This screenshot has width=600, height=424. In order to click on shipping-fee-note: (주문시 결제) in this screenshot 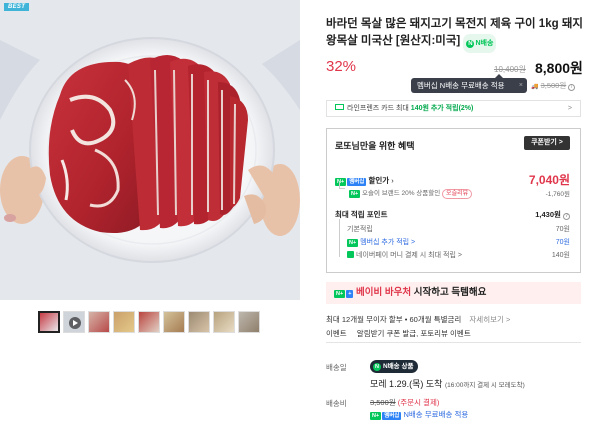, I will do `click(418, 402)`.